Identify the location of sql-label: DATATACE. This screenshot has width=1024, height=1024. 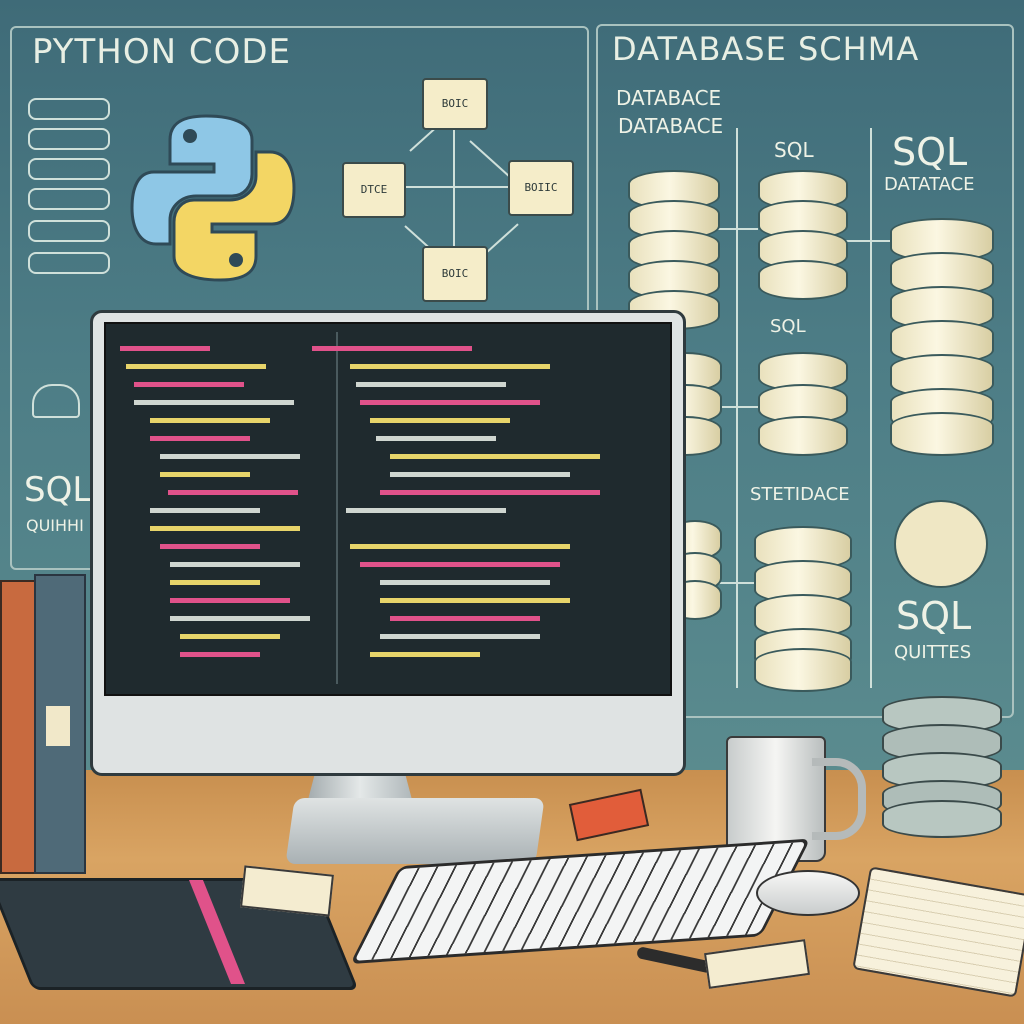
(929, 184).